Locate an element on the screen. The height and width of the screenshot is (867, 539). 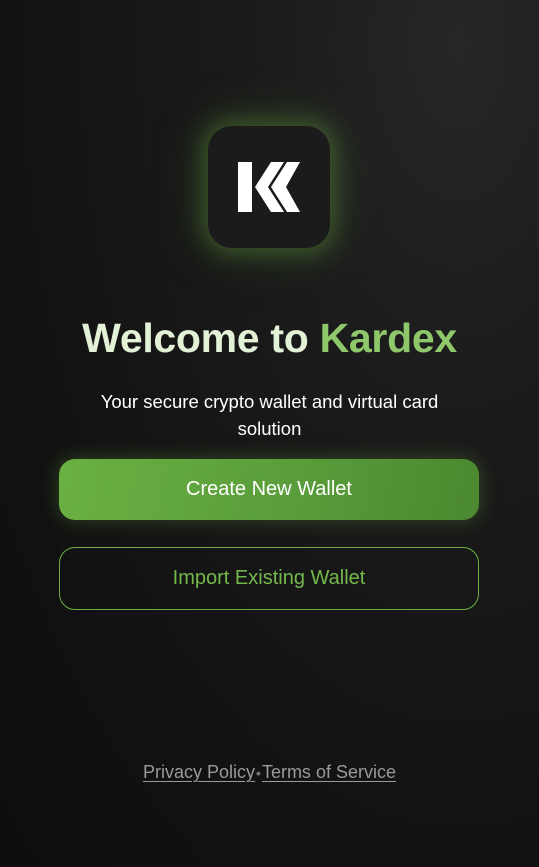
create-wallet-label: Create New Wallet is located at coordinates (269, 489).